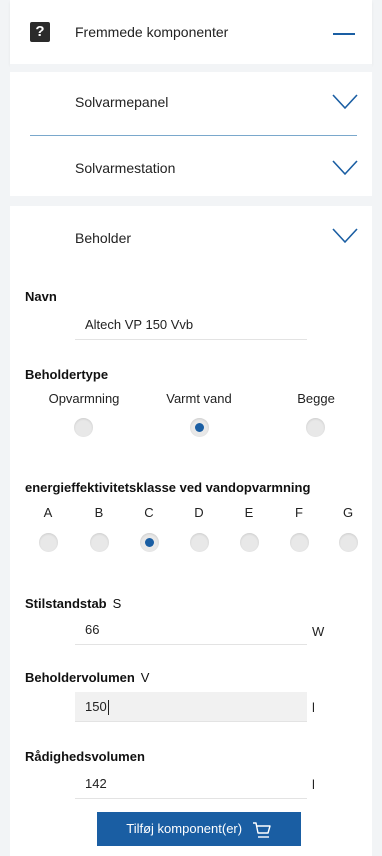  What do you see at coordinates (125, 168) in the screenshot?
I see `accordion-label: Solvarmestation` at bounding box center [125, 168].